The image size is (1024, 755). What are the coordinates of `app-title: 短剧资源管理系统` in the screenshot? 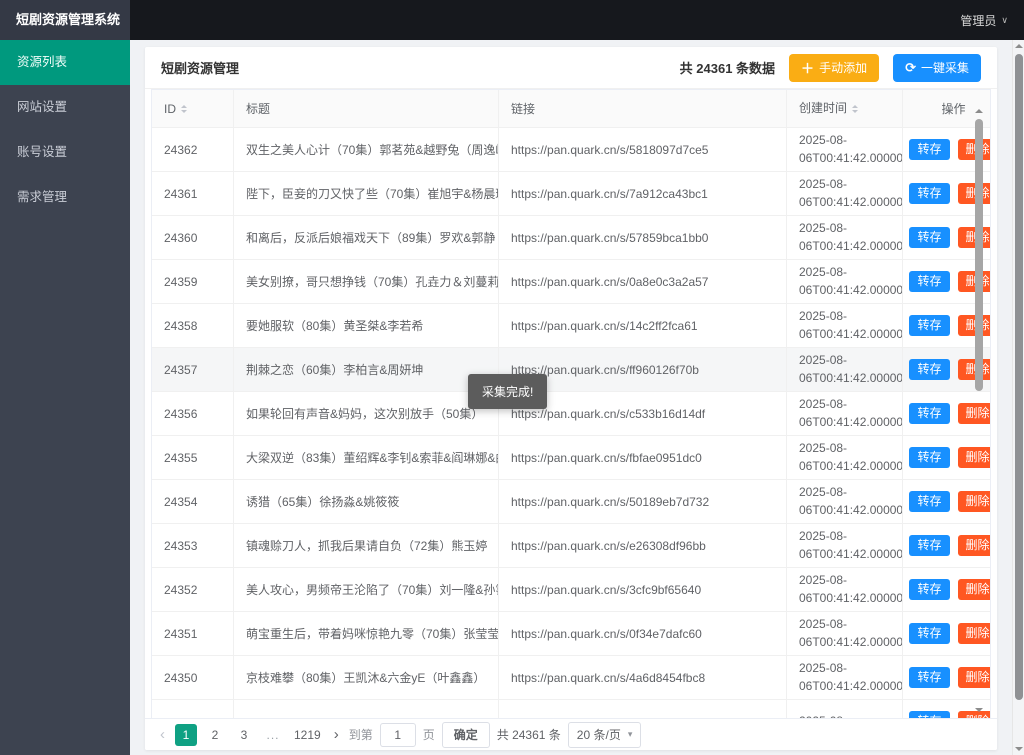 It's located at (65, 20).